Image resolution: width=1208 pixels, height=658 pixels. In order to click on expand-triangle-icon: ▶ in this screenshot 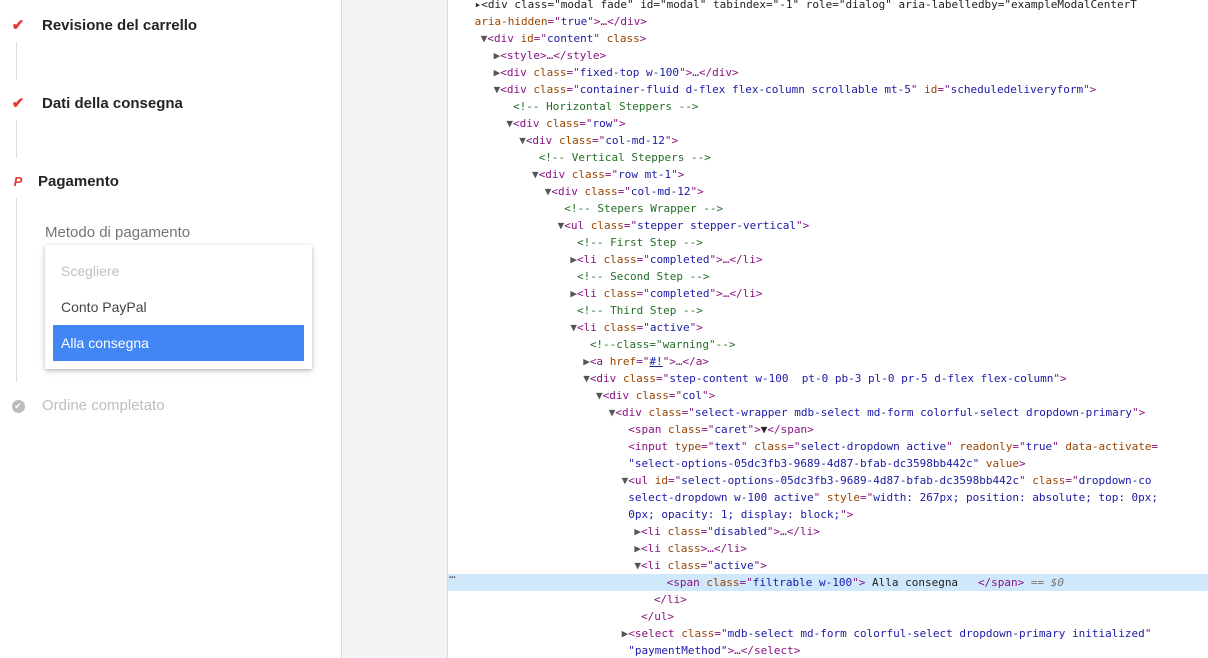, I will do `click(586, 361)`.